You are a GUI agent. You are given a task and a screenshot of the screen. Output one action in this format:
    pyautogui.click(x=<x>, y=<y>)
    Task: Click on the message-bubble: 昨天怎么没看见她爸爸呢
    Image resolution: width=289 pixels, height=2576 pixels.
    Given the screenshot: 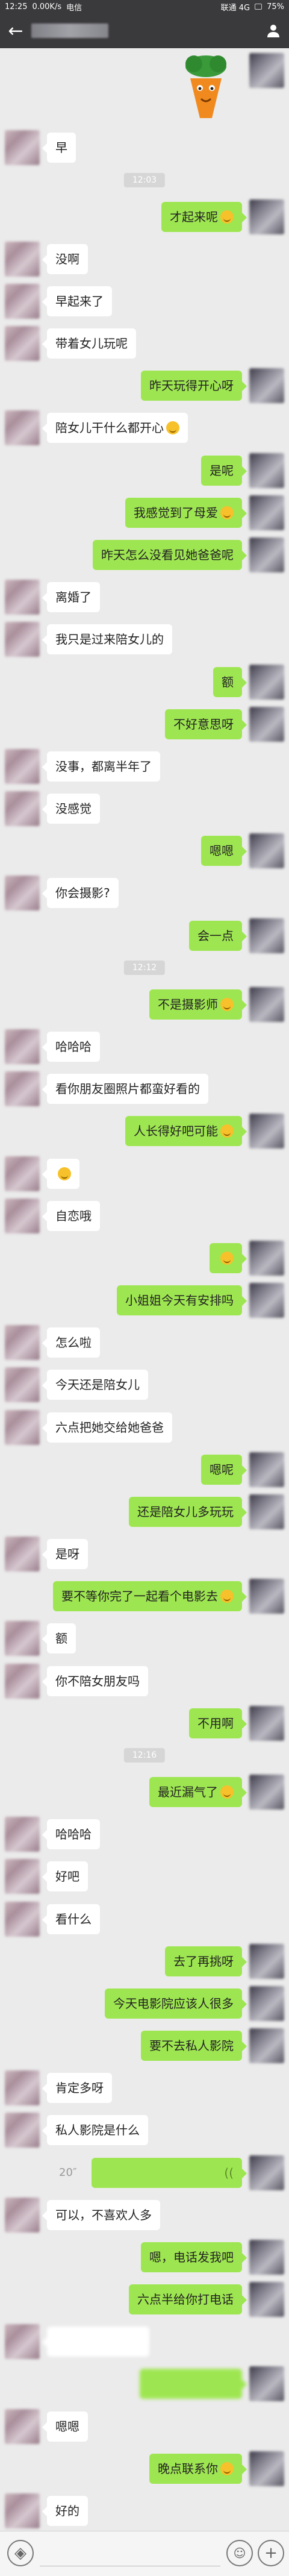 What is the action you would take?
    pyautogui.click(x=170, y=555)
    